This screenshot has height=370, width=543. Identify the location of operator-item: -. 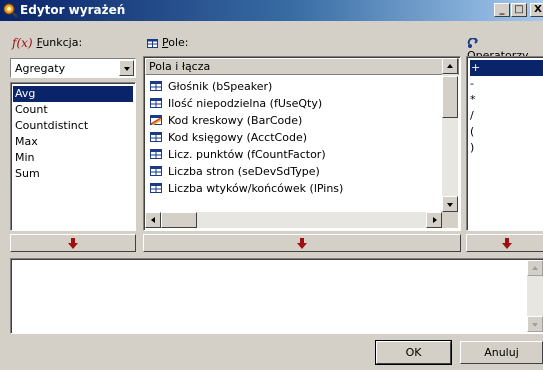
(472, 84).